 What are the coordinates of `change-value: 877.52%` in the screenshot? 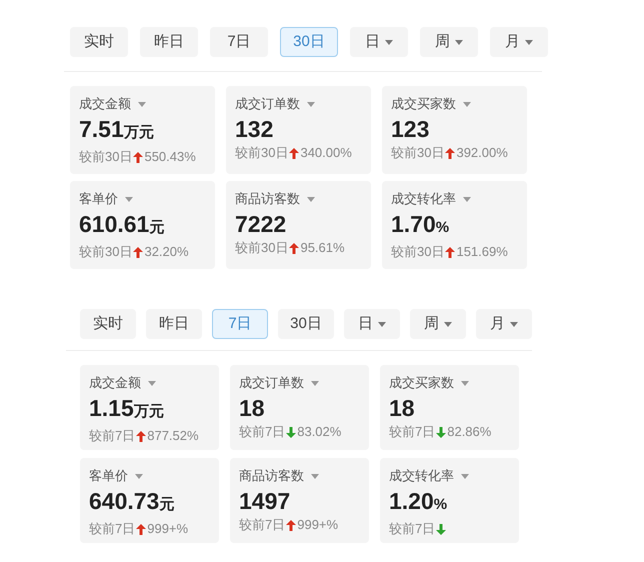 It's located at (173, 436).